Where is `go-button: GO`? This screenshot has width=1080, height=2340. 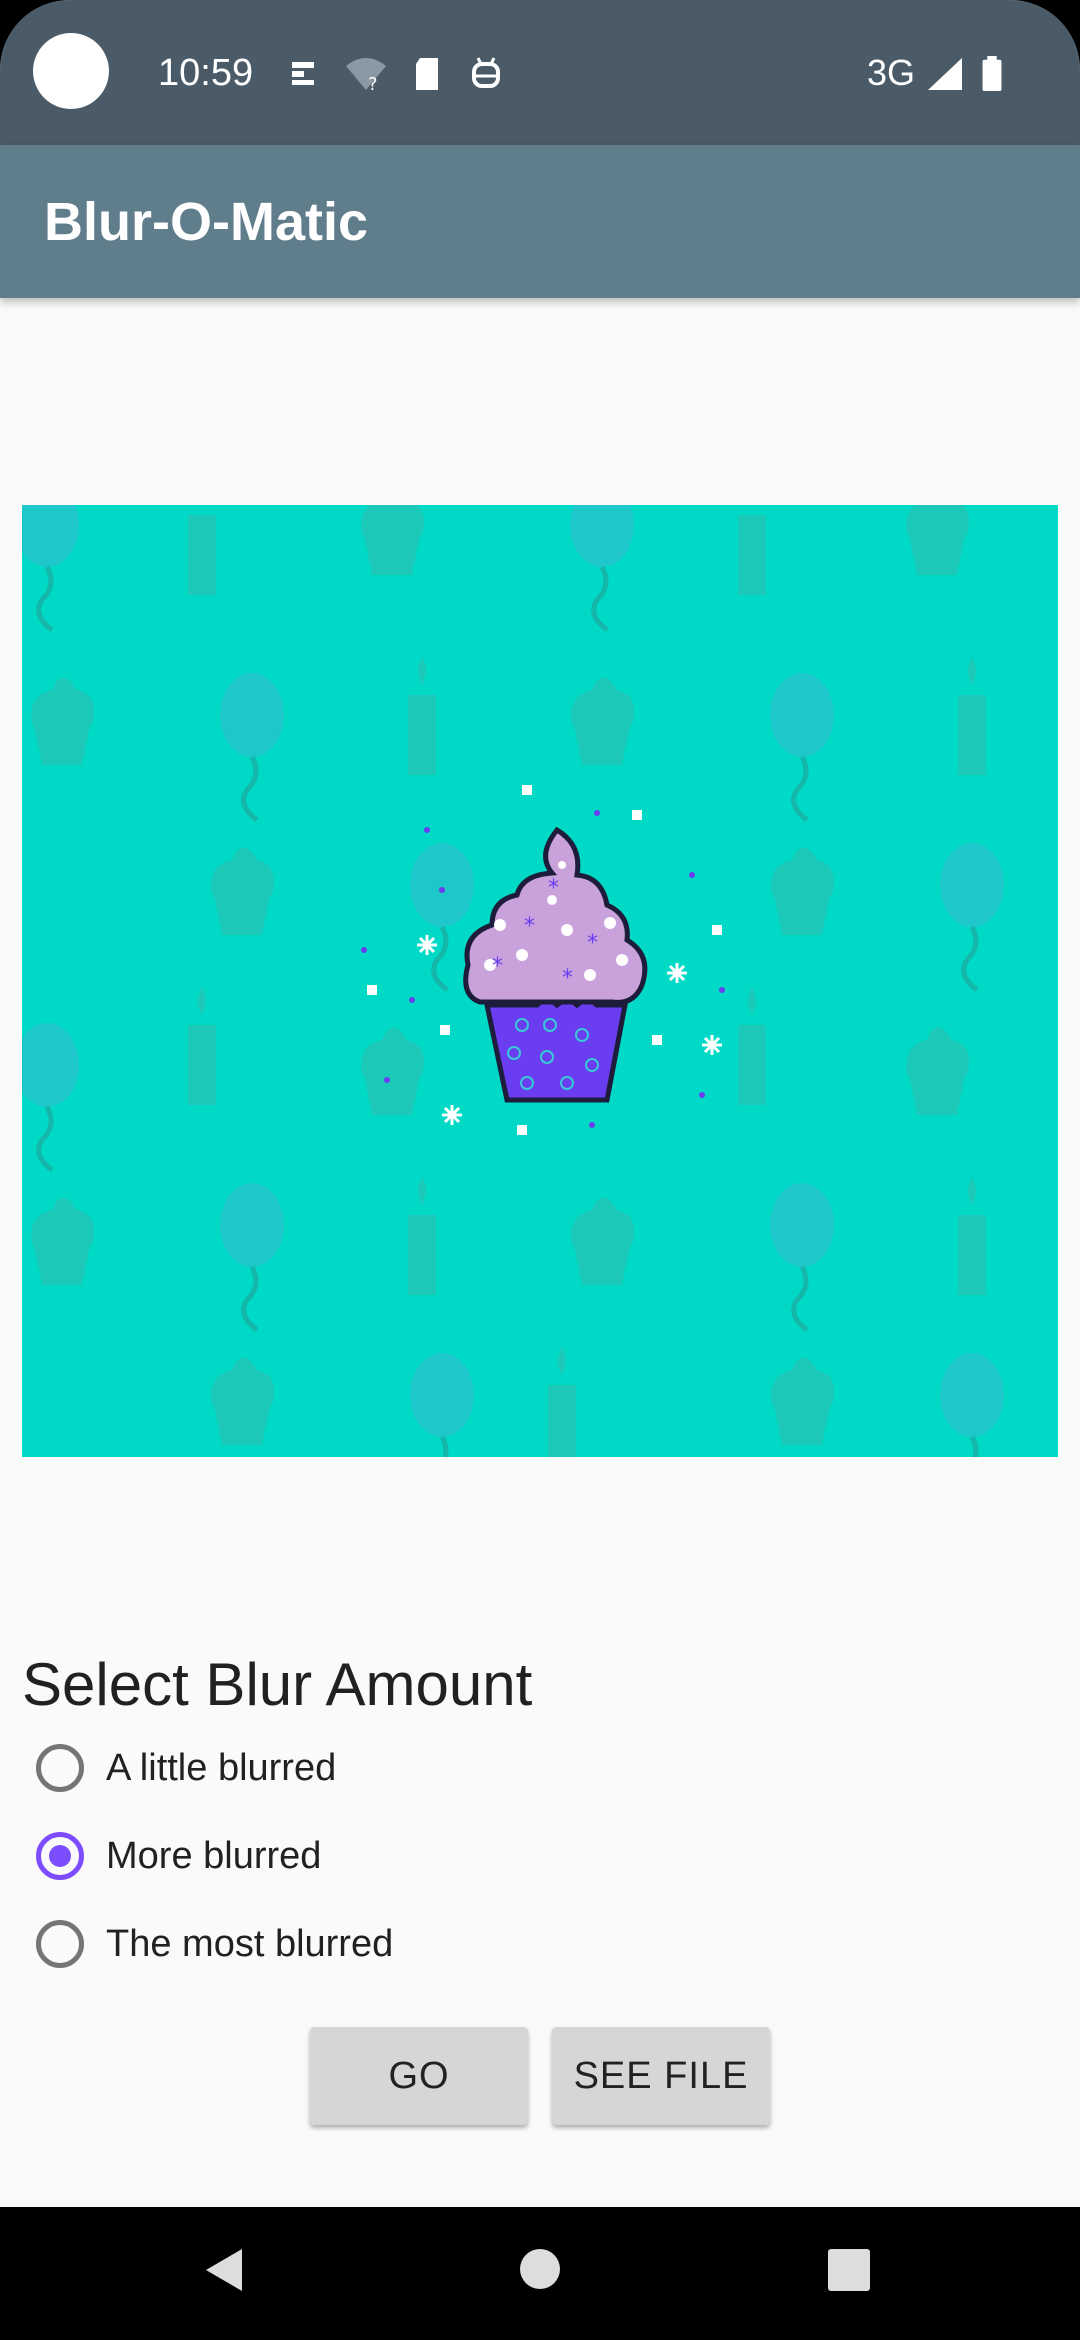 go-button: GO is located at coordinates (419, 2076).